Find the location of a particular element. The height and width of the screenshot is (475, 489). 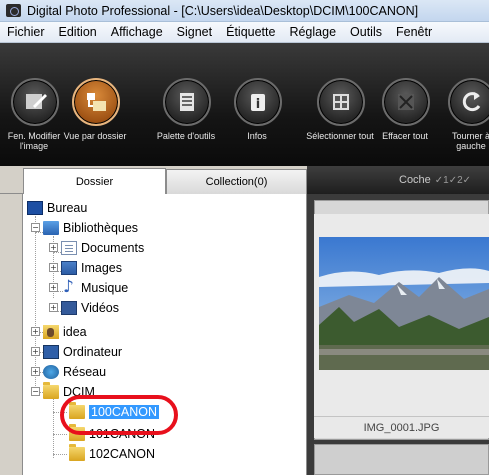

tree-item-ordinateur: + Ordinateur is located at coordinates (76, 351).